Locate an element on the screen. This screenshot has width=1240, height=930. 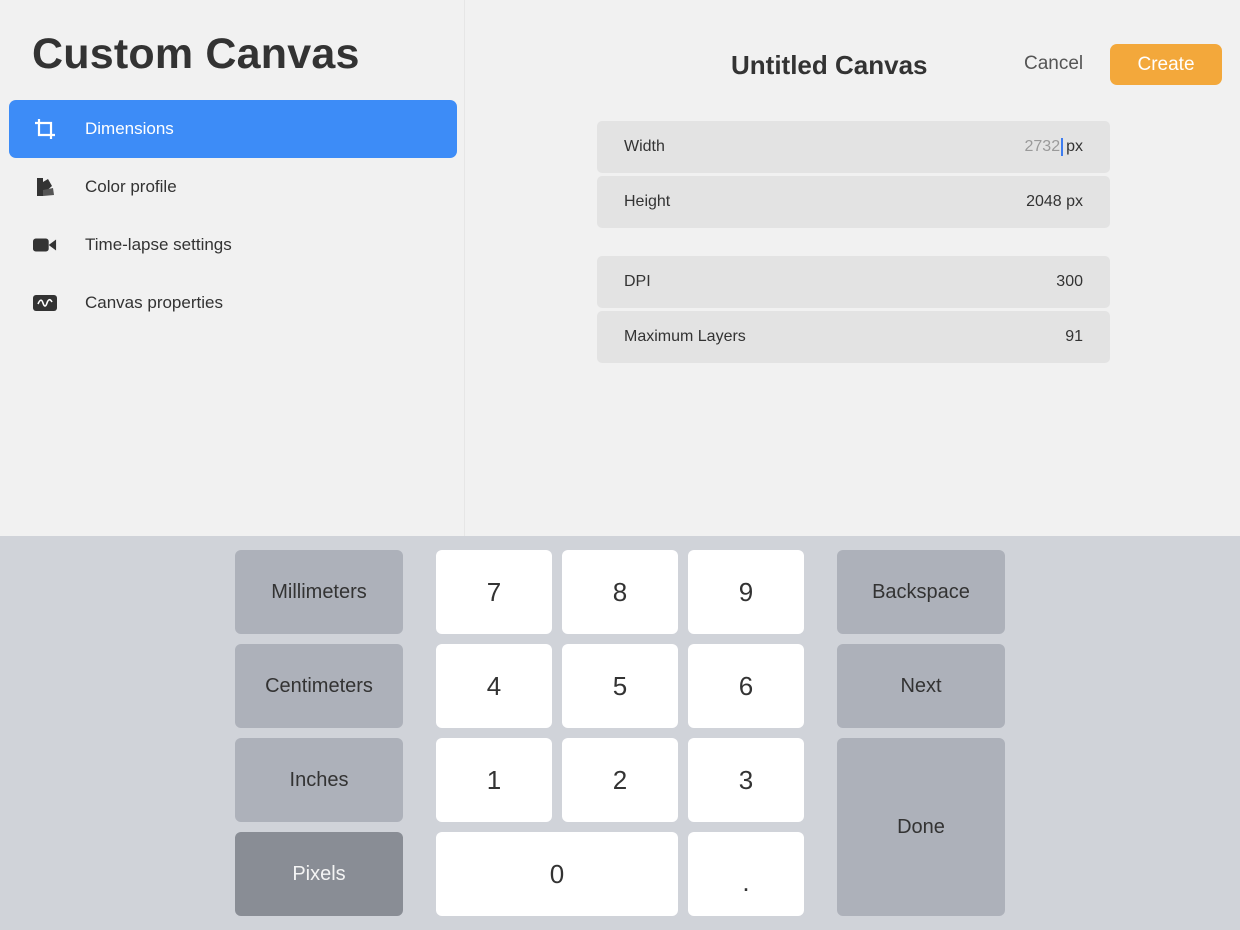
key-6: 6 is located at coordinates (746, 686).